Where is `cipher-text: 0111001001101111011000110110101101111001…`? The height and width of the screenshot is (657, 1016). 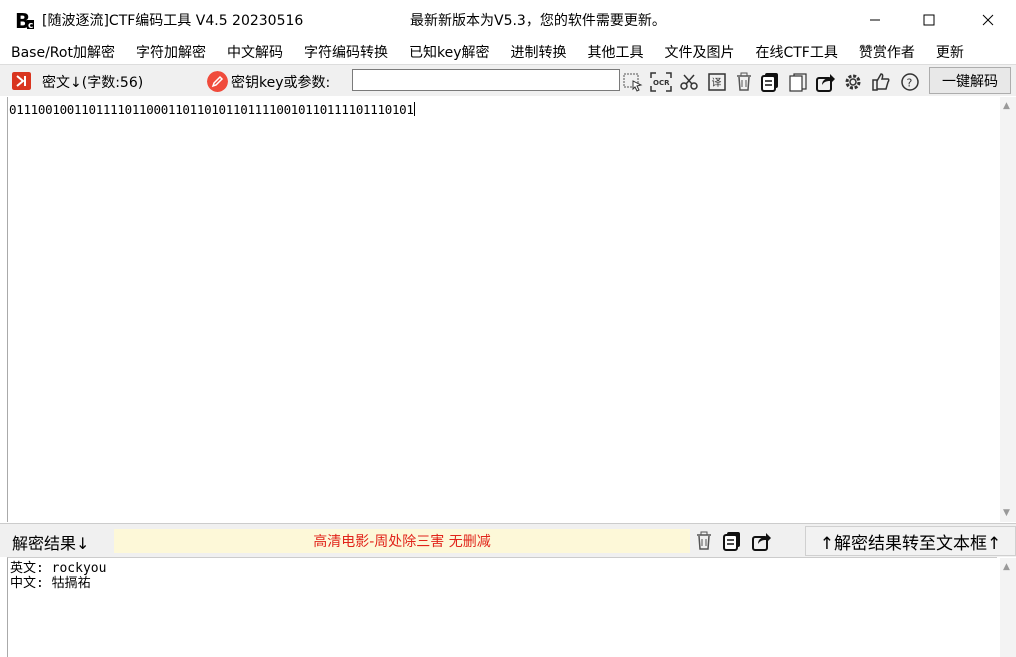 cipher-text: 0111001001101111011000110110101101111001… is located at coordinates (211, 109).